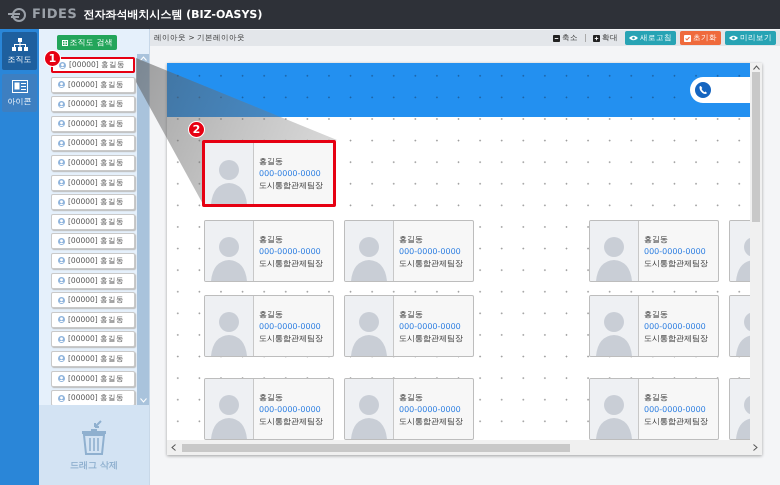 This screenshot has height=485, width=780. Describe the element at coordinates (17, 15) in the screenshot. I see `logo-icon` at that location.